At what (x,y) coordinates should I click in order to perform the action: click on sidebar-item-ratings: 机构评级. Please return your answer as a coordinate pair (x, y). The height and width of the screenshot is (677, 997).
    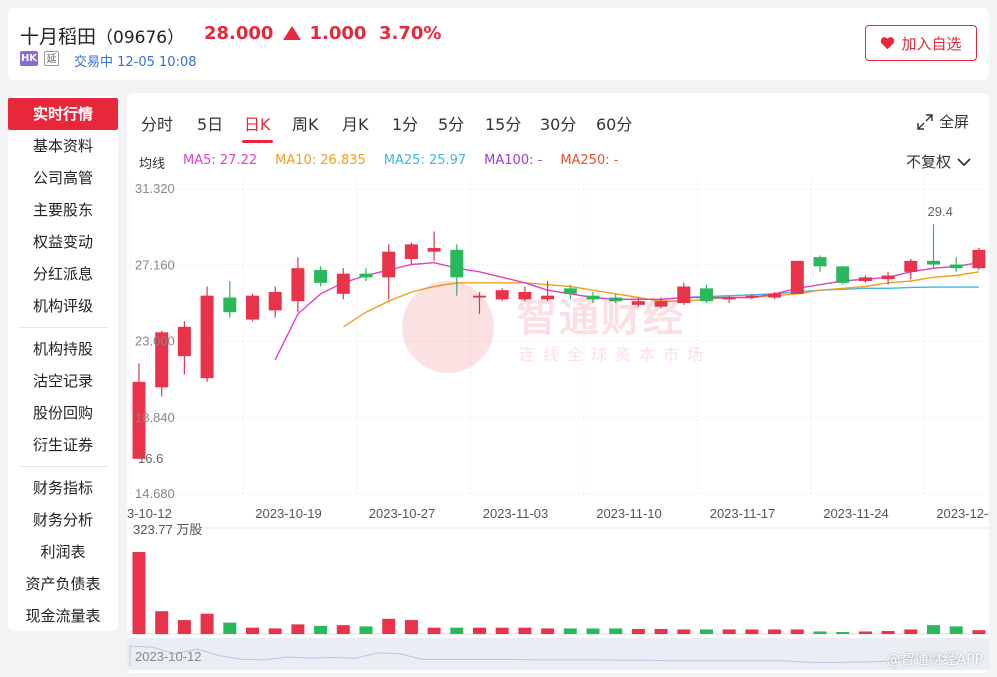
    Looking at the image, I should click on (63, 306).